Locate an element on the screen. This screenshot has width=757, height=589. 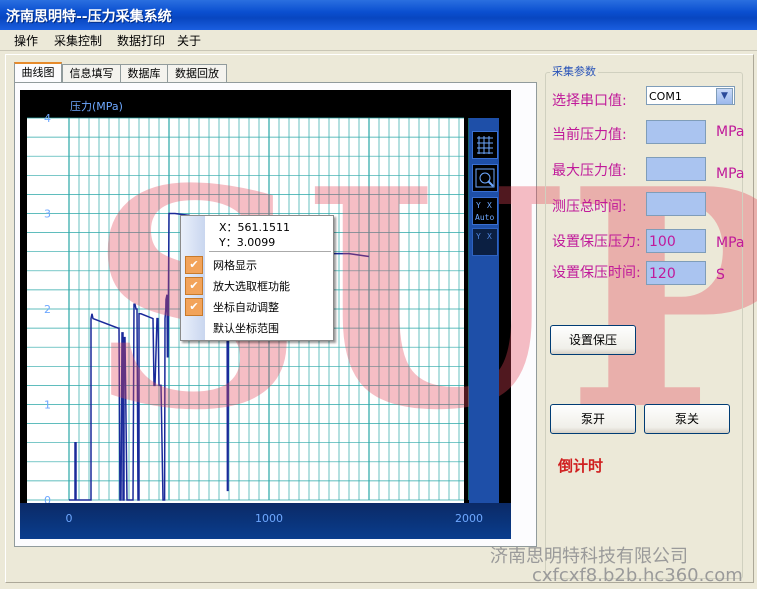
current-pressure-field is located at coordinates (676, 132).